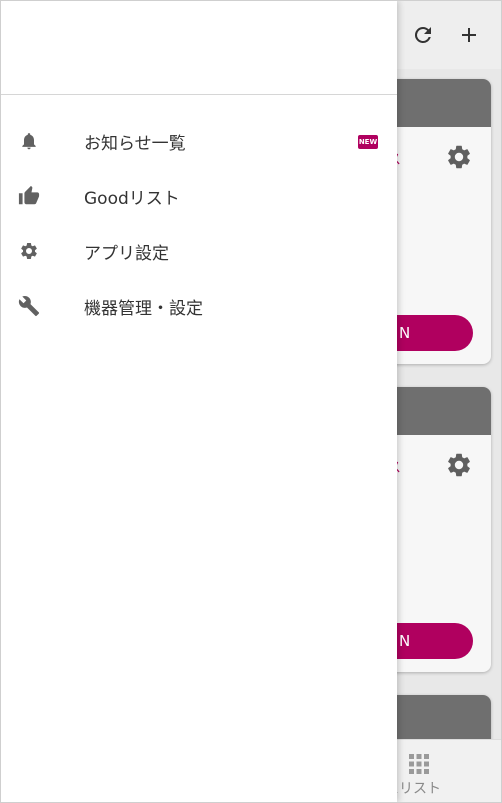 The image size is (502, 803). What do you see at coordinates (199, 197) in the screenshot?
I see `menu-item-good-list: Goodリスト` at bounding box center [199, 197].